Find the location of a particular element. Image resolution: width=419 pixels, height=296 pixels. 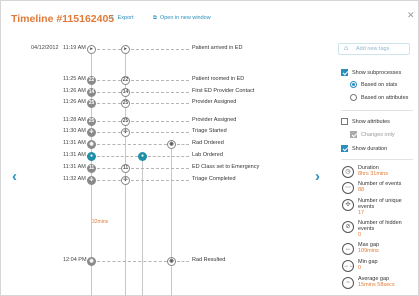

show-subprocesses-checkbox: Show subprocesses is located at coordinates (371, 73).